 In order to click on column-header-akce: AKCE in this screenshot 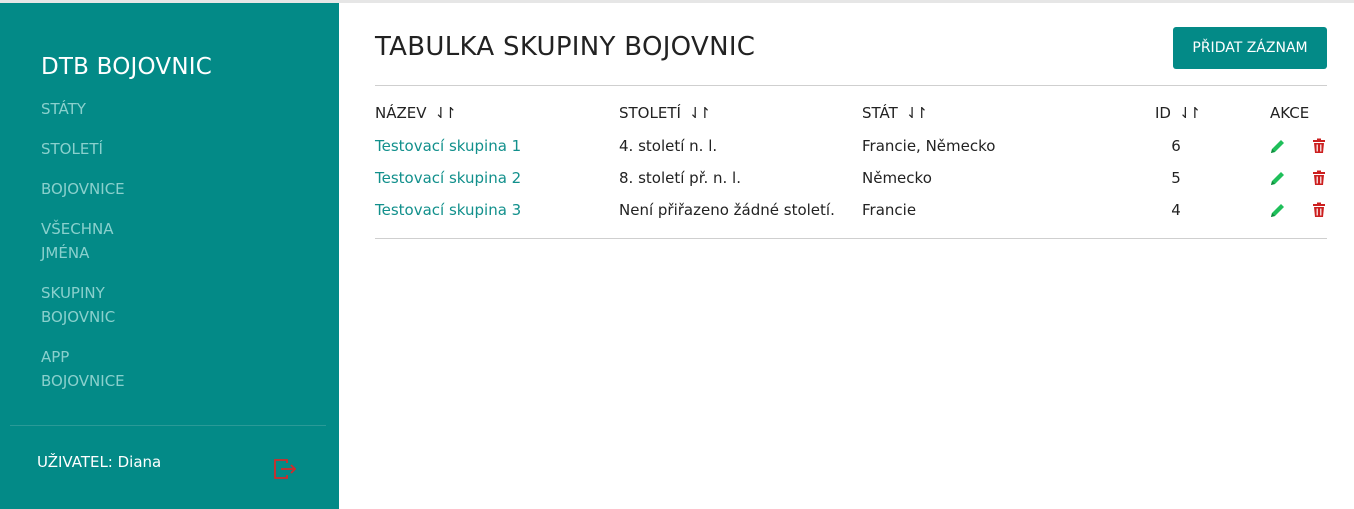, I will do `click(1289, 113)`.